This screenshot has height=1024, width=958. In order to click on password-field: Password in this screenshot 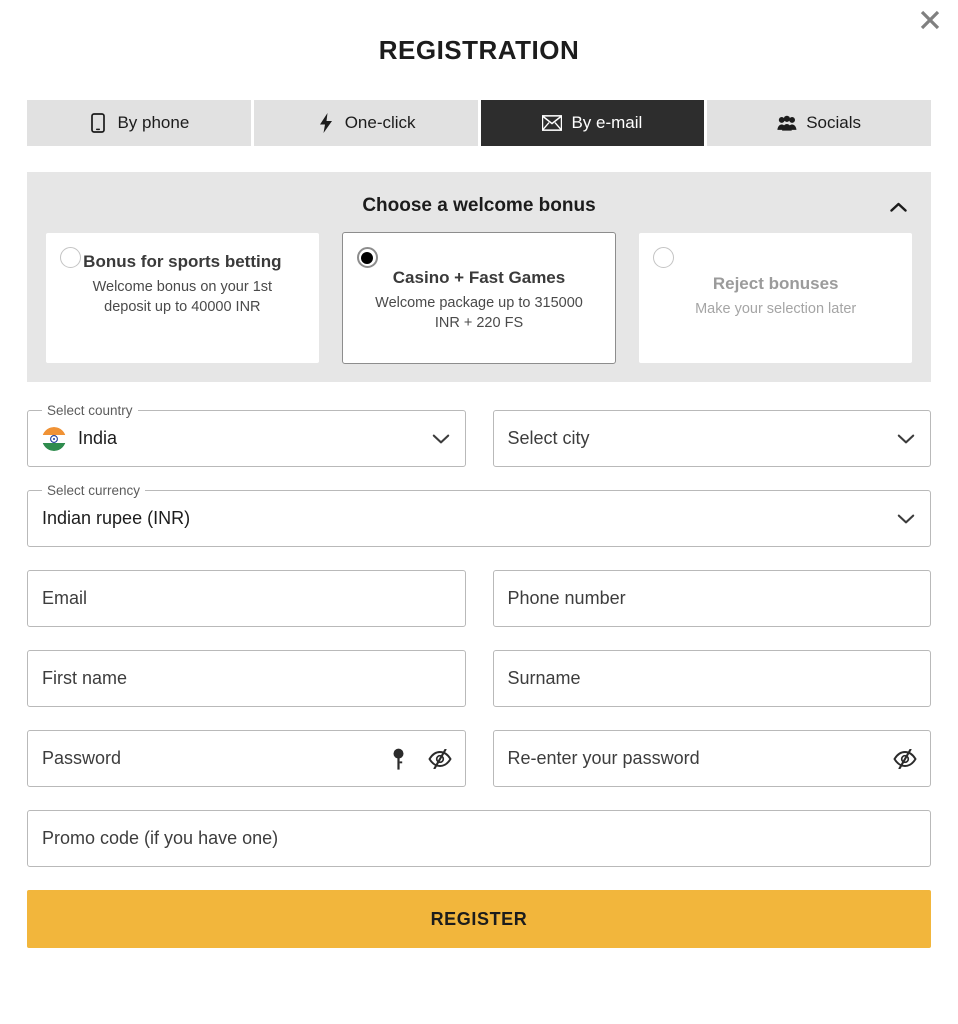, I will do `click(246, 758)`.